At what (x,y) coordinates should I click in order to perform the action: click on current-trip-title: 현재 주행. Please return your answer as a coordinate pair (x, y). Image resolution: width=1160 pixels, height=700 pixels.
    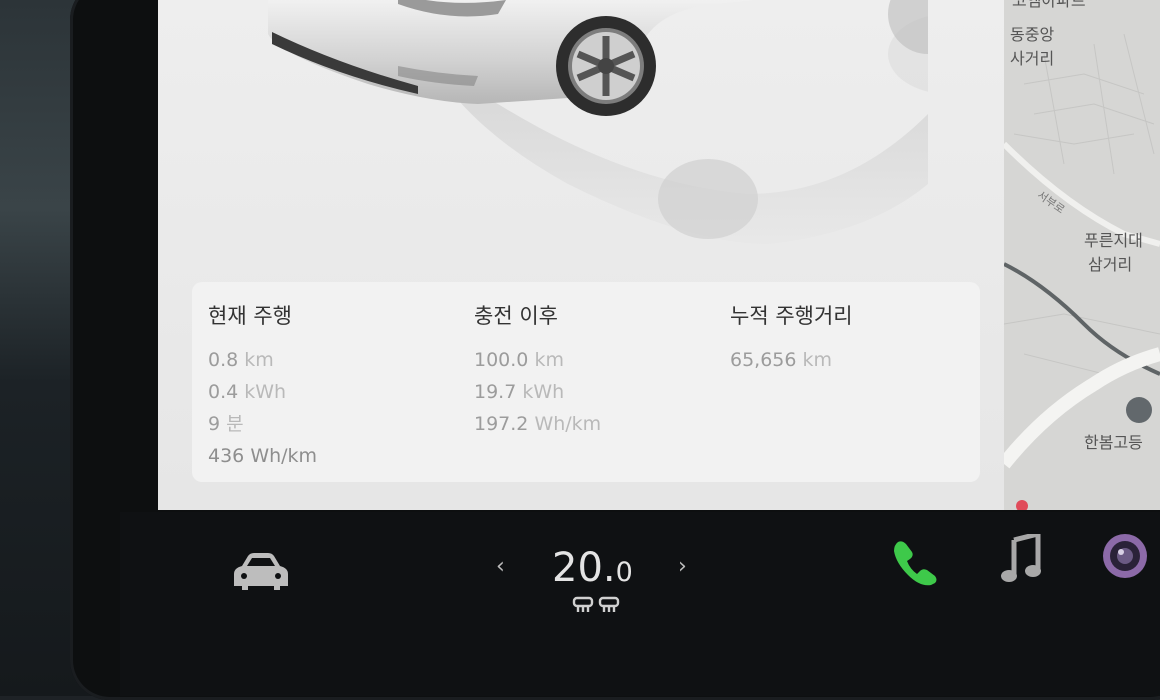
    Looking at the image, I should click on (250, 316).